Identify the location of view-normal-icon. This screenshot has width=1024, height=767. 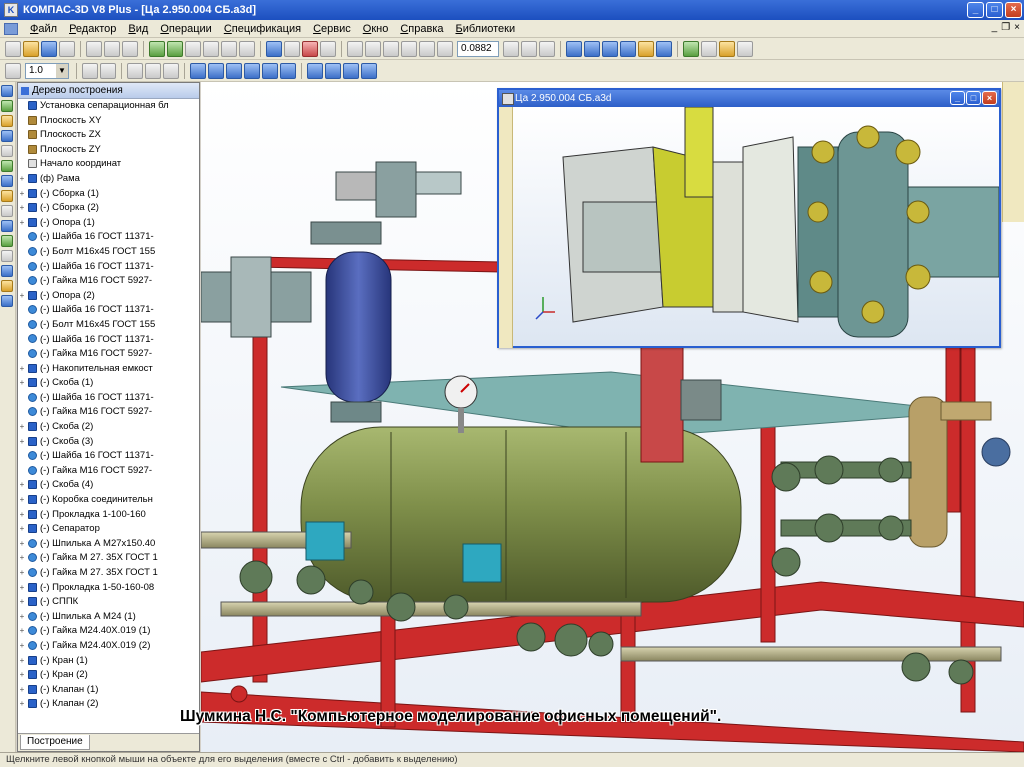
(369, 70).